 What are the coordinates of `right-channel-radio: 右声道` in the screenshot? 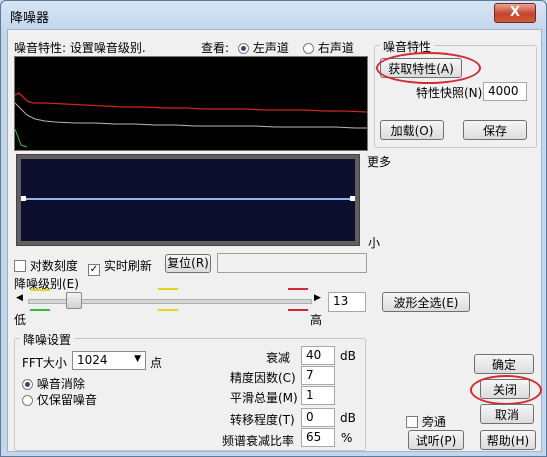 It's located at (328, 47).